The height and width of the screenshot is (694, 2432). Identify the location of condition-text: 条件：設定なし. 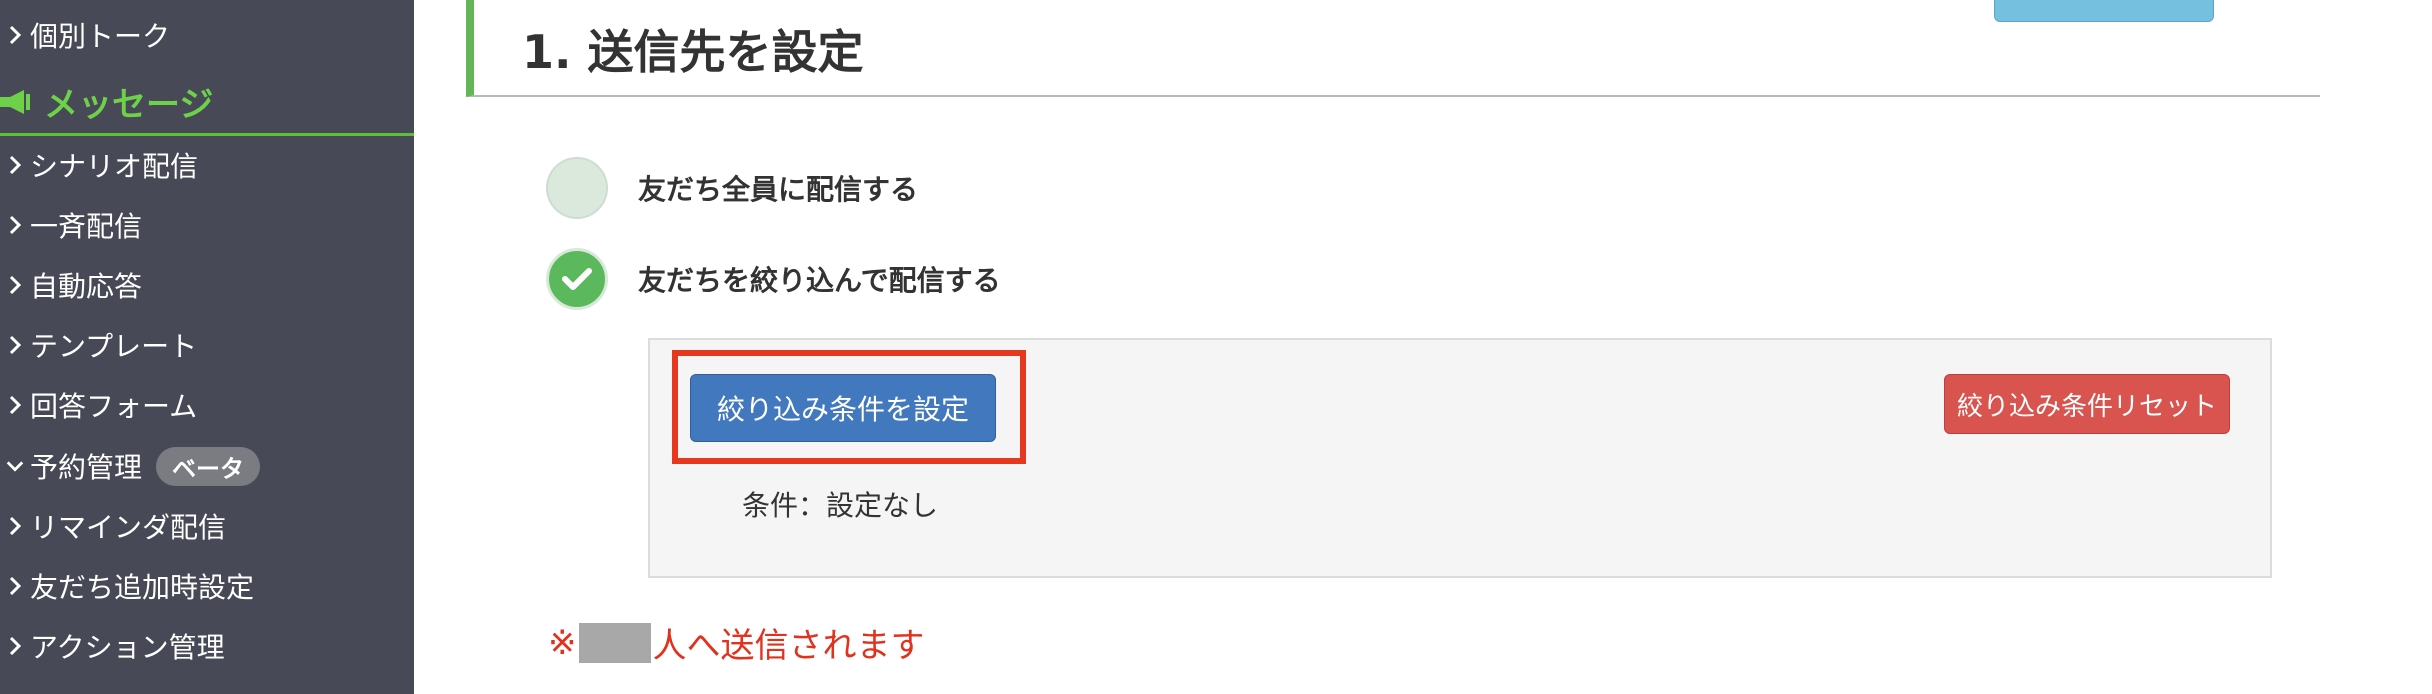
(840, 505).